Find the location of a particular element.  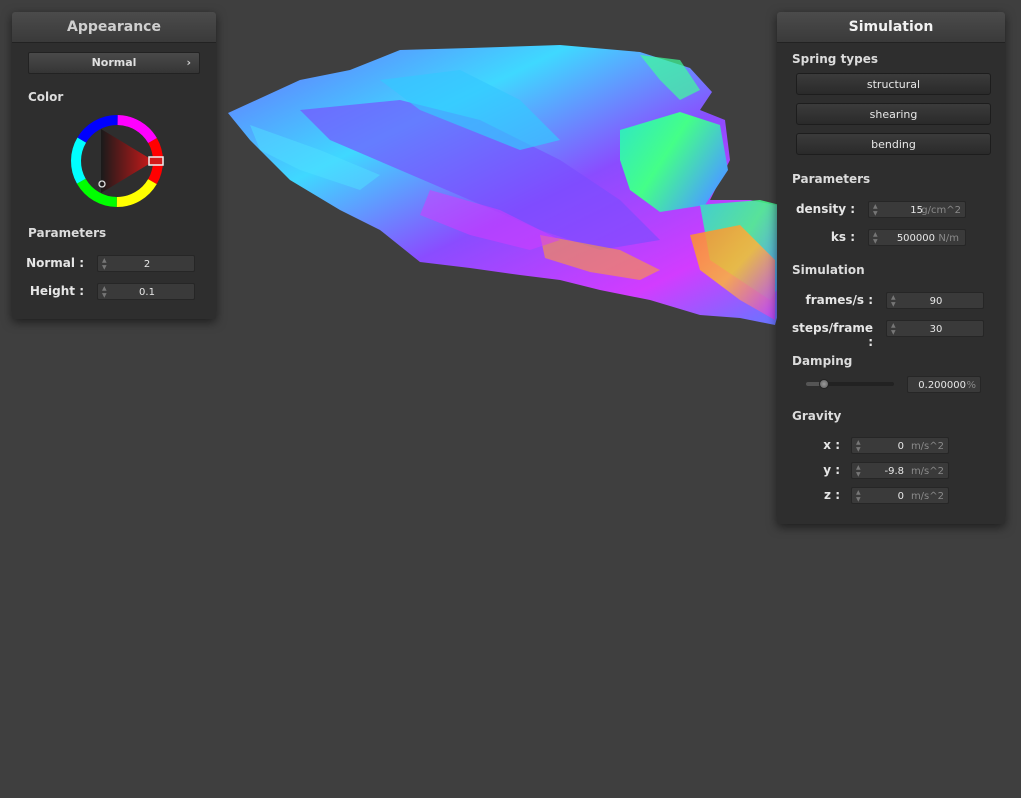

ks-input: ▲ ▼ 500000 N/m is located at coordinates (917, 237).